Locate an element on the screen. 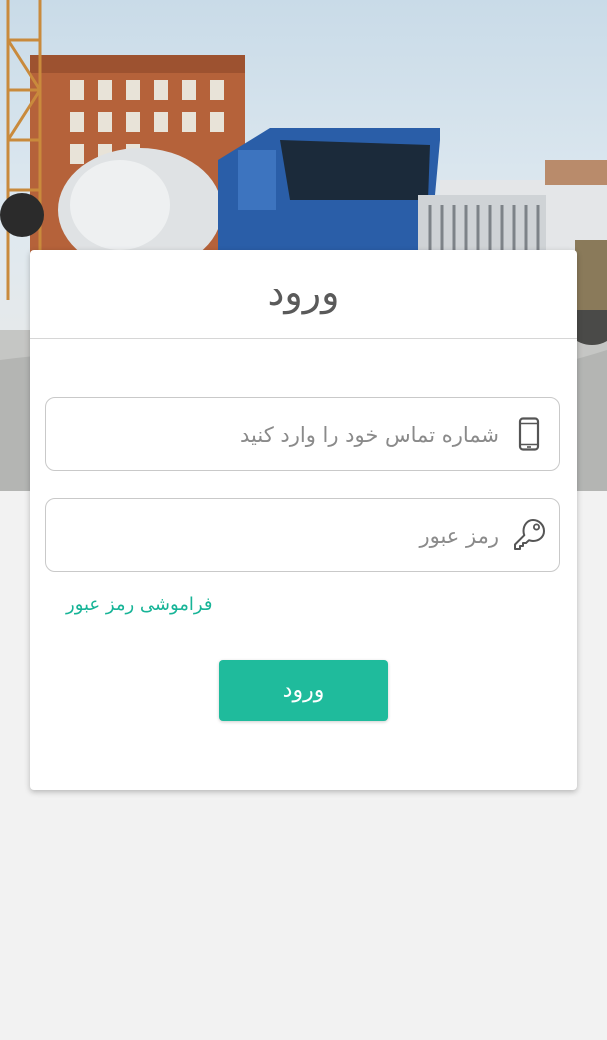 The image size is (607, 1040). login-header: ورود is located at coordinates (303, 294).